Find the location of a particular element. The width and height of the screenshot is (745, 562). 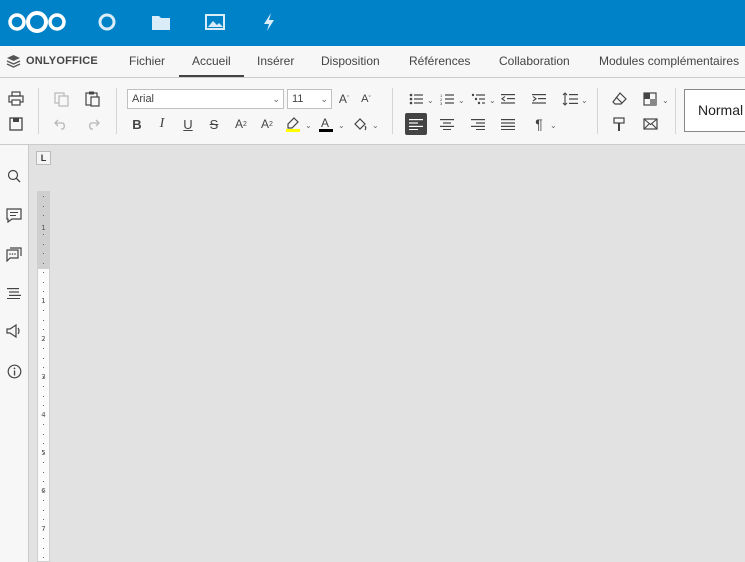

feedback-icon is located at coordinates (14, 331).